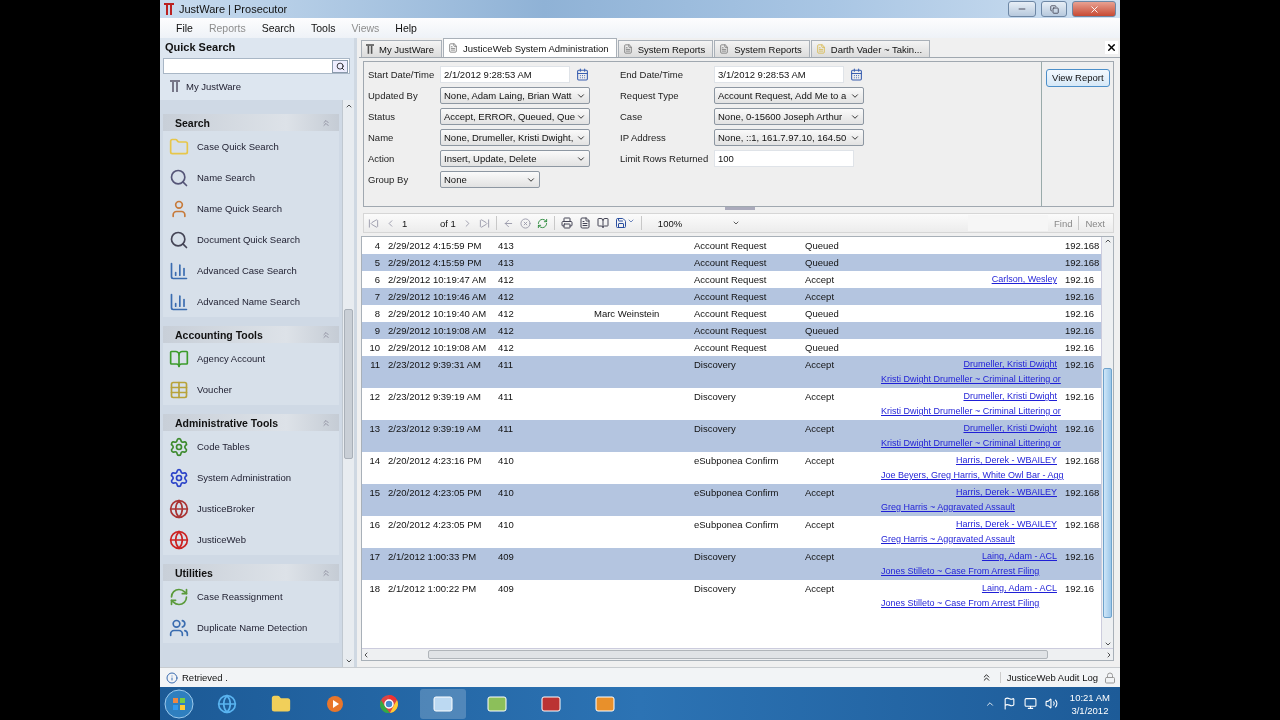 Image resolution: width=1280 pixels, height=720 pixels. Describe the element at coordinates (373, 223) in the screenshot. I see `first-page-icon` at that location.